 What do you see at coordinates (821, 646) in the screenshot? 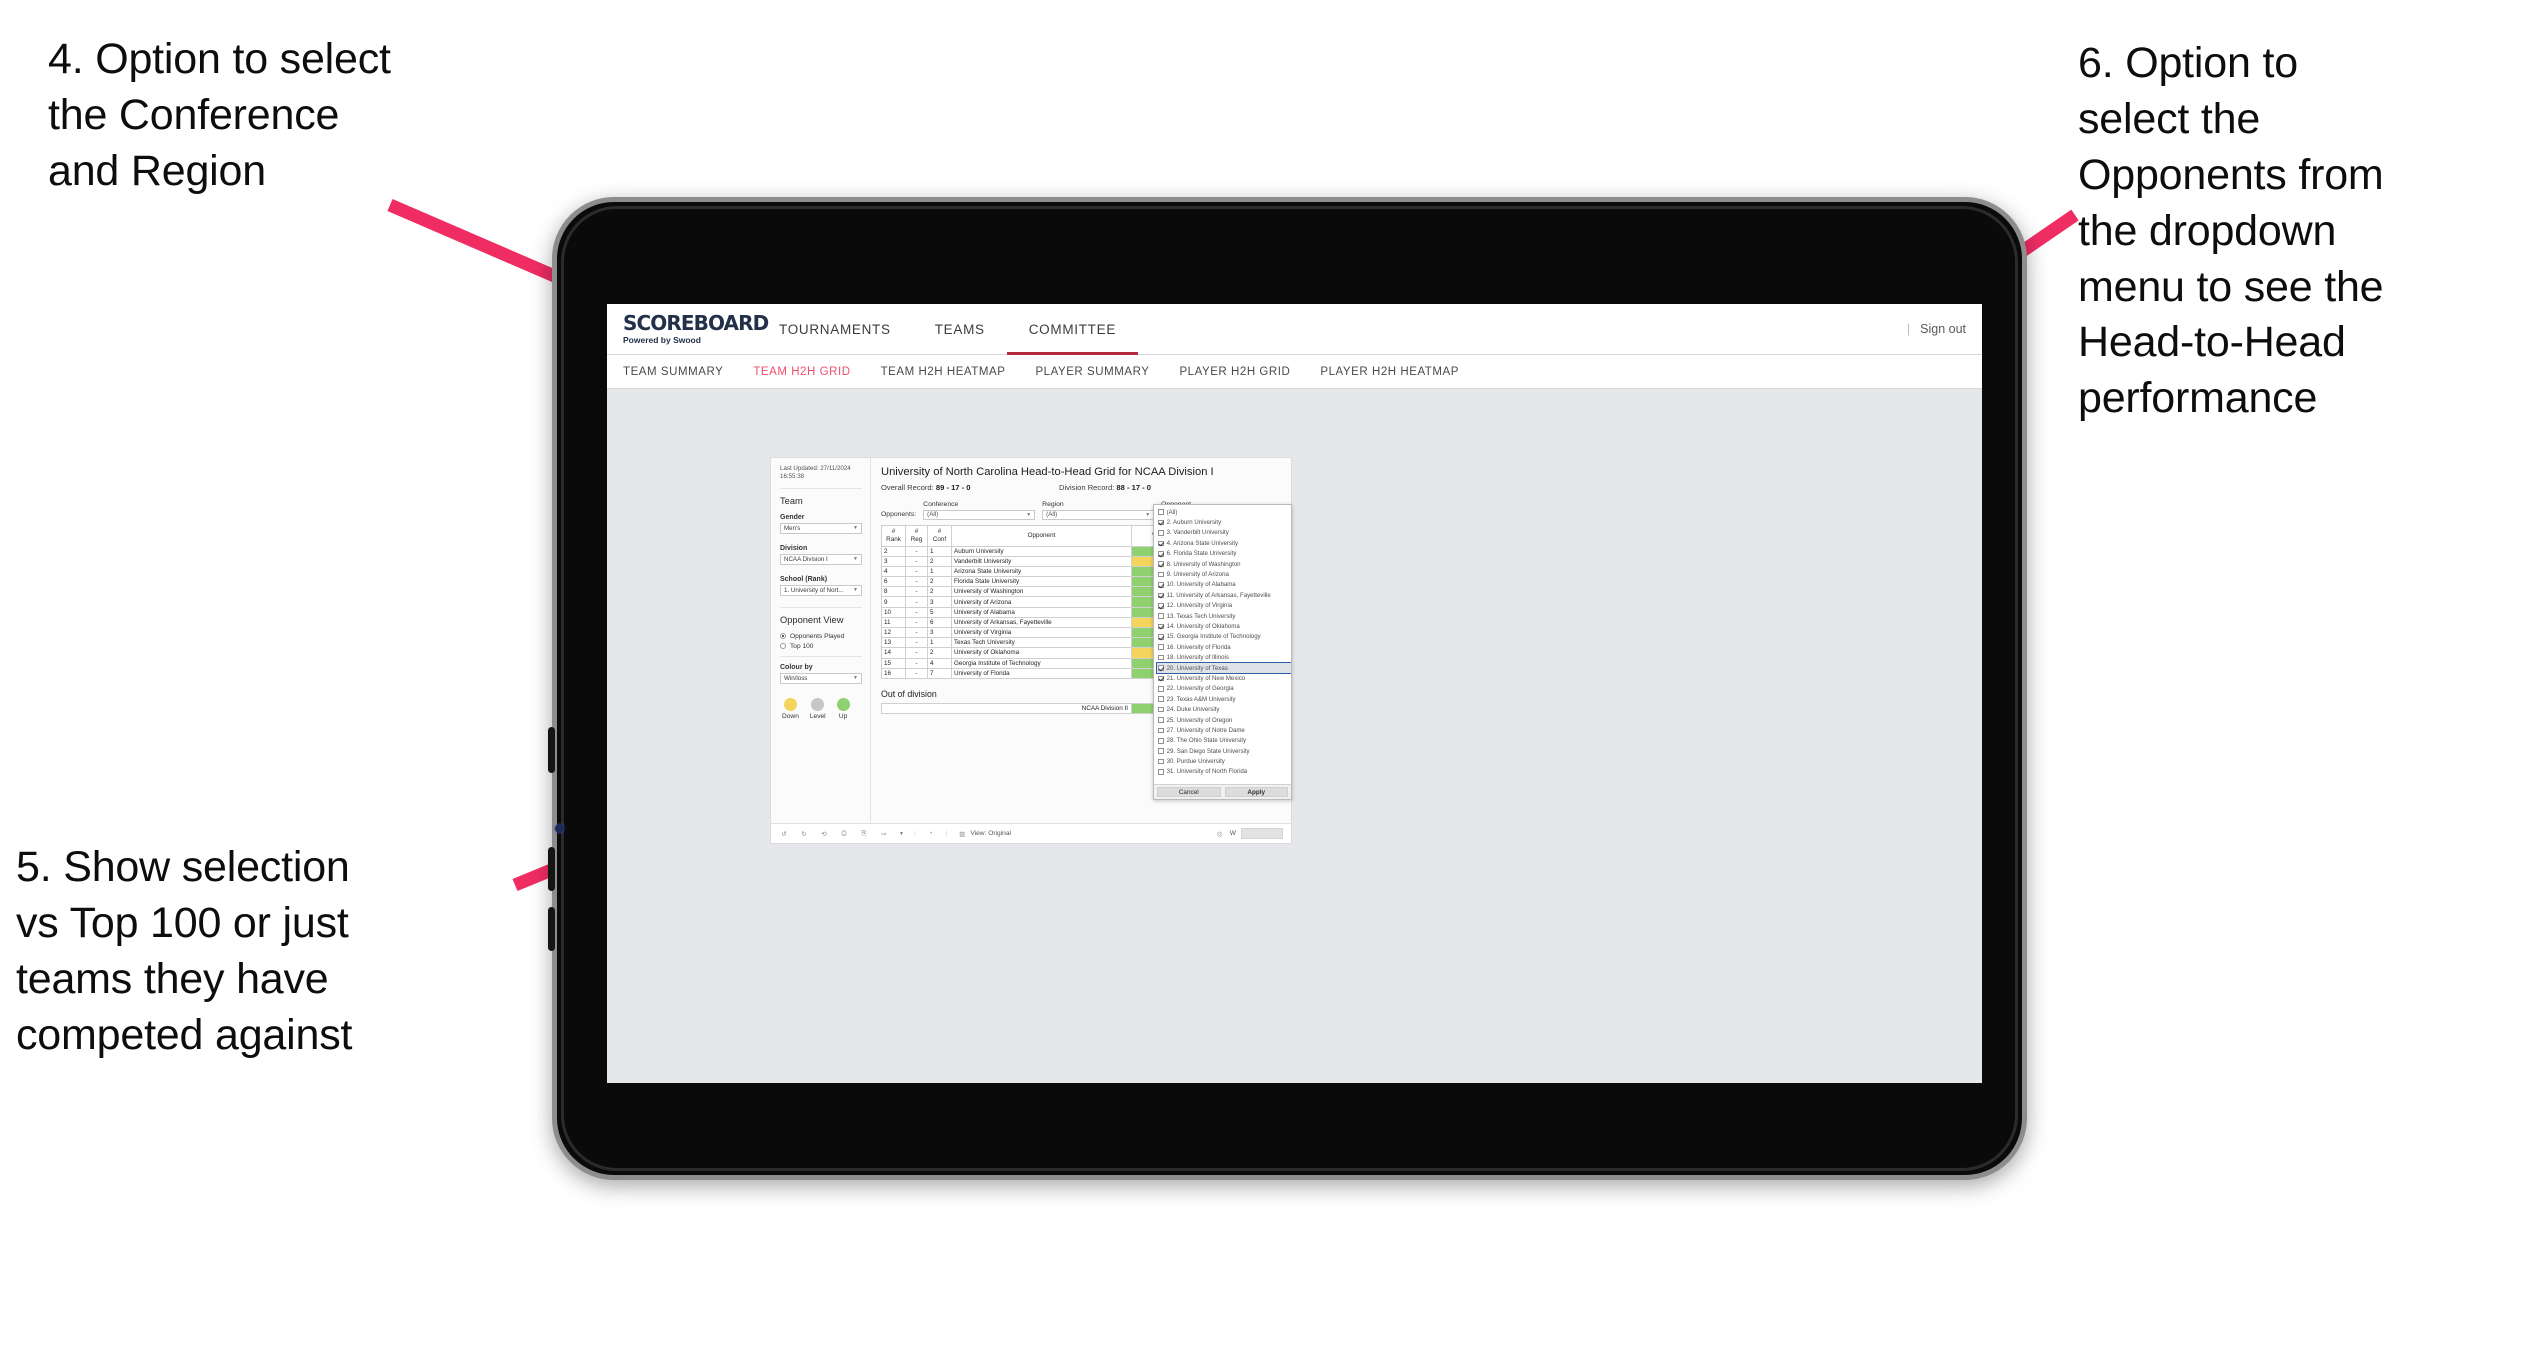
I see `radio-top-100: Top 100` at bounding box center [821, 646].